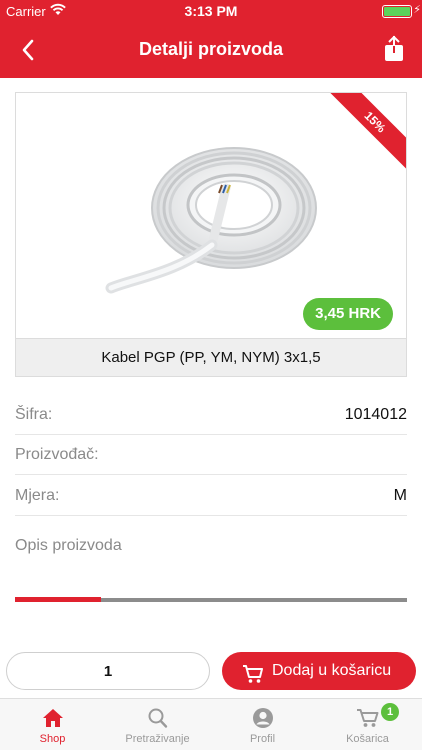 The height and width of the screenshot is (751, 422). I want to click on price-badge: 3,45 HRK, so click(348, 314).